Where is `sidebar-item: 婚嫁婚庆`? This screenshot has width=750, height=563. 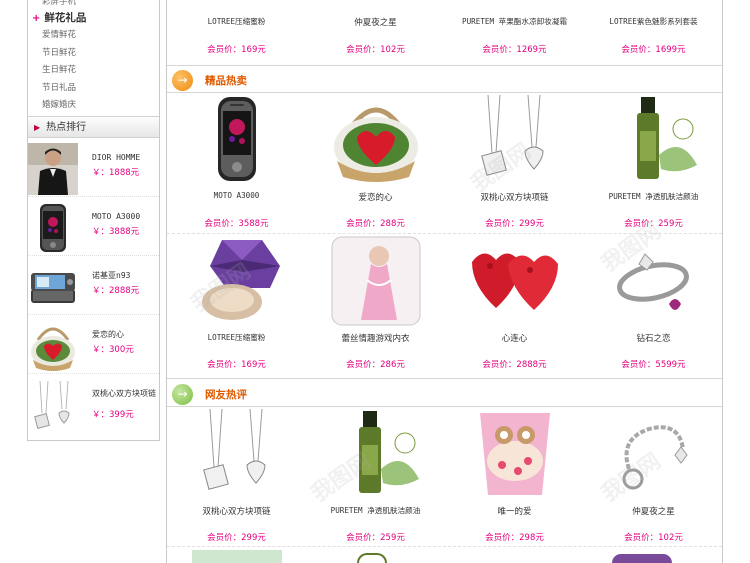
sidebar-item: 婚嫁婚庆 is located at coordinates (93, 106).